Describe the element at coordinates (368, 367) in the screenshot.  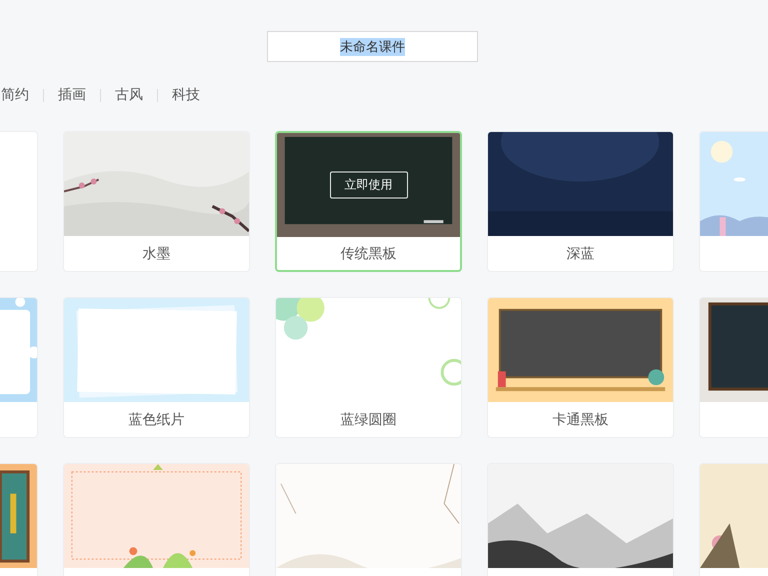
I see `template-card: 蓝绿圆圈` at that location.